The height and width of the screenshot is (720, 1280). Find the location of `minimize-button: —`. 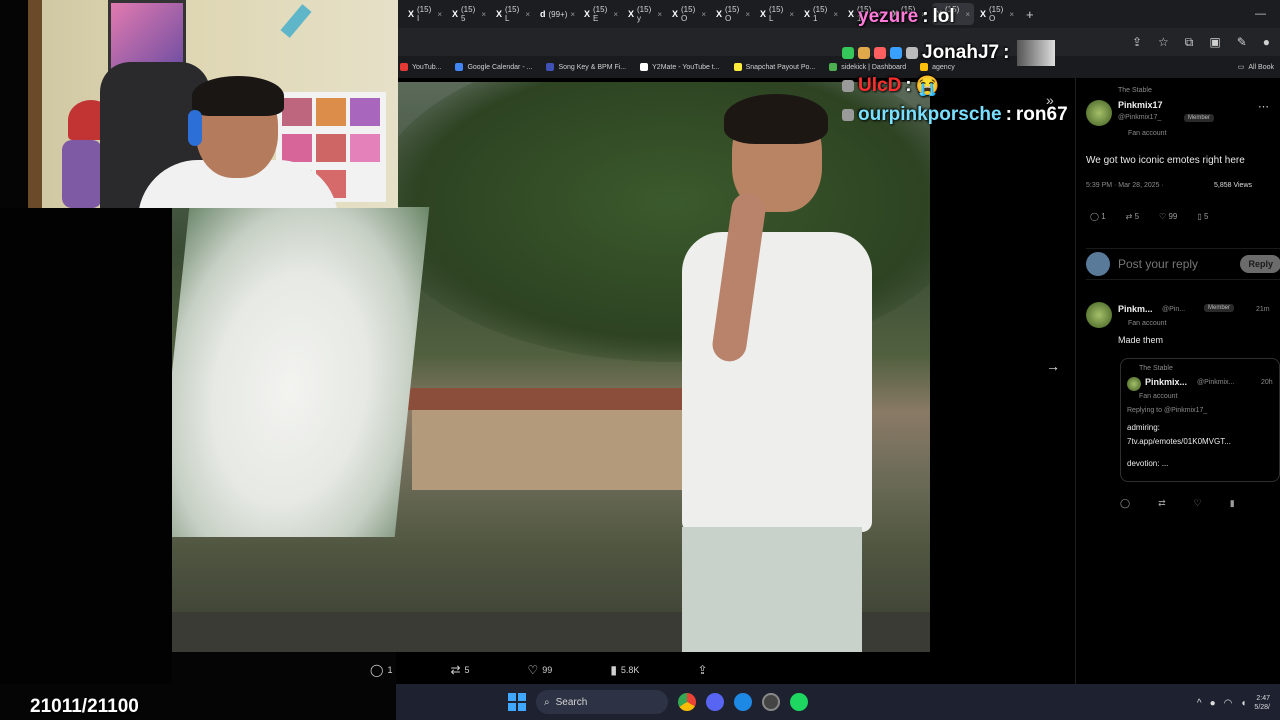

minimize-button: — is located at coordinates (1260, 14).